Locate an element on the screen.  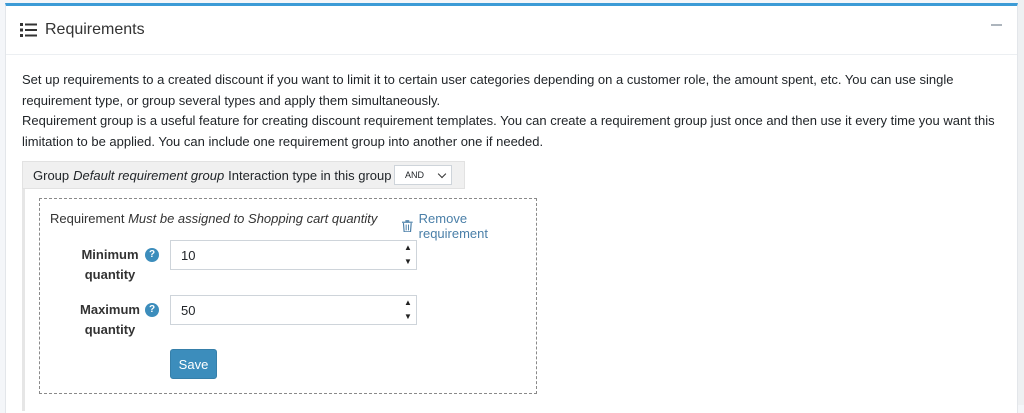
remove-requirement-link: Remove requirement is located at coordinates (469, 226).